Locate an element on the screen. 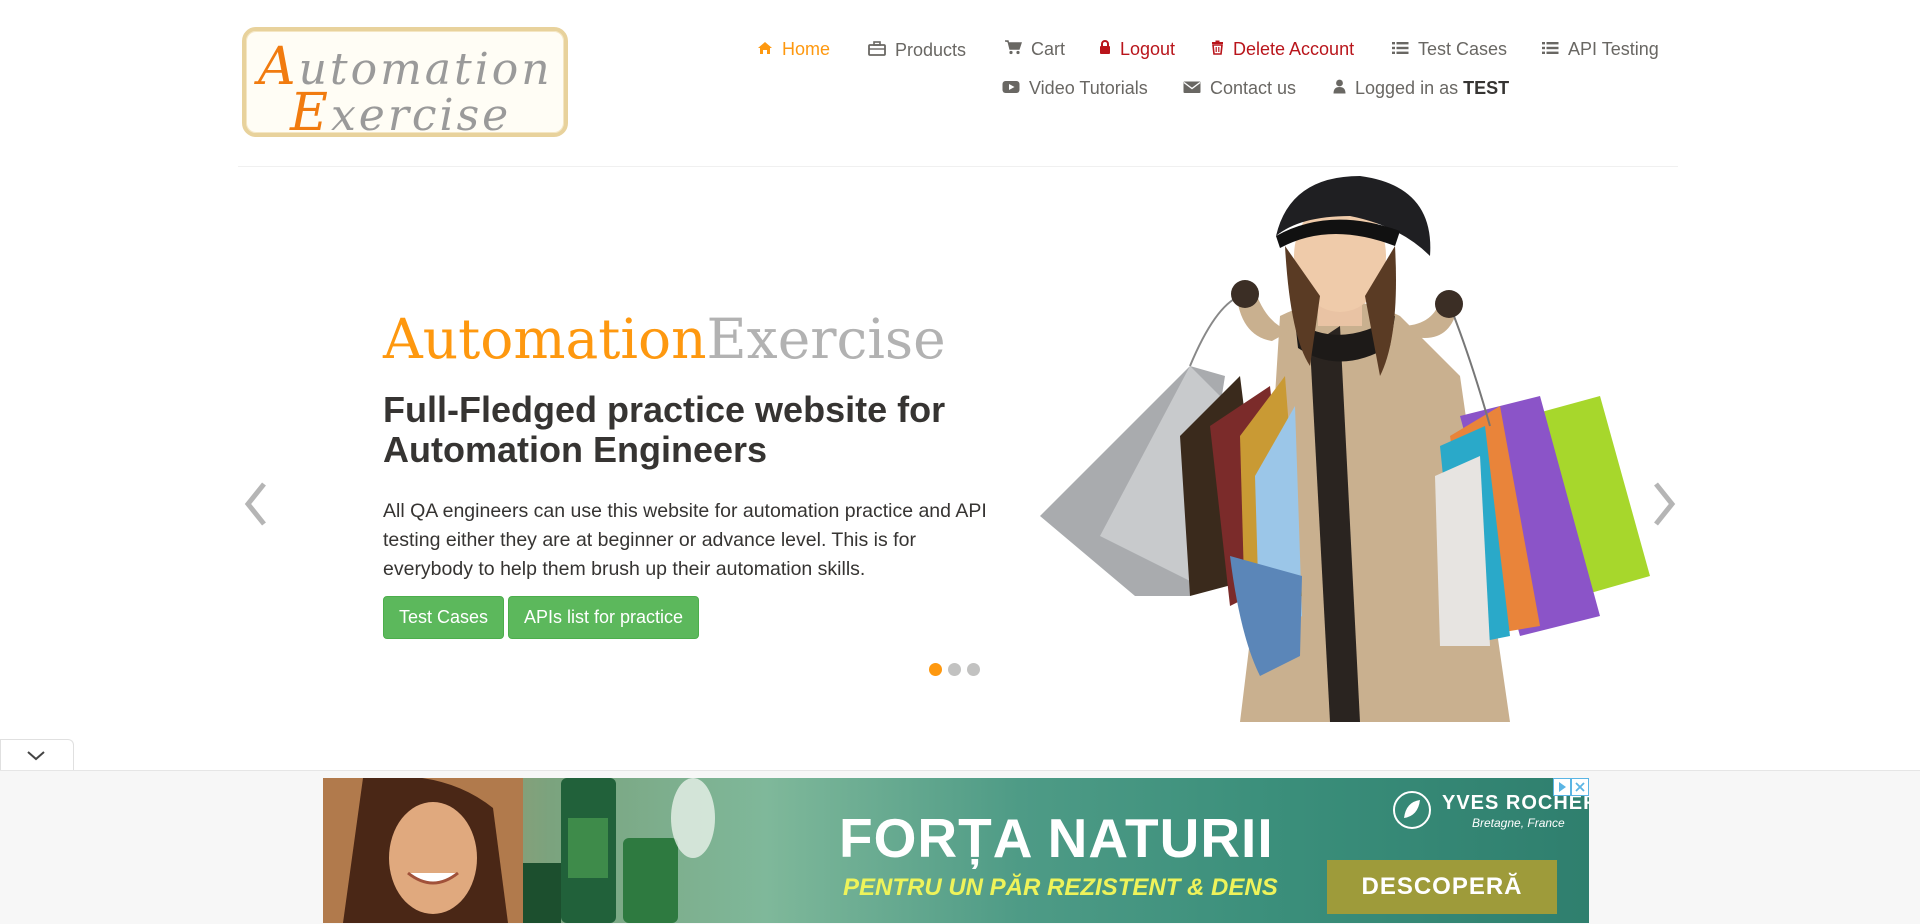  nav-delete-account: Delete Account is located at coordinates (1282, 49).